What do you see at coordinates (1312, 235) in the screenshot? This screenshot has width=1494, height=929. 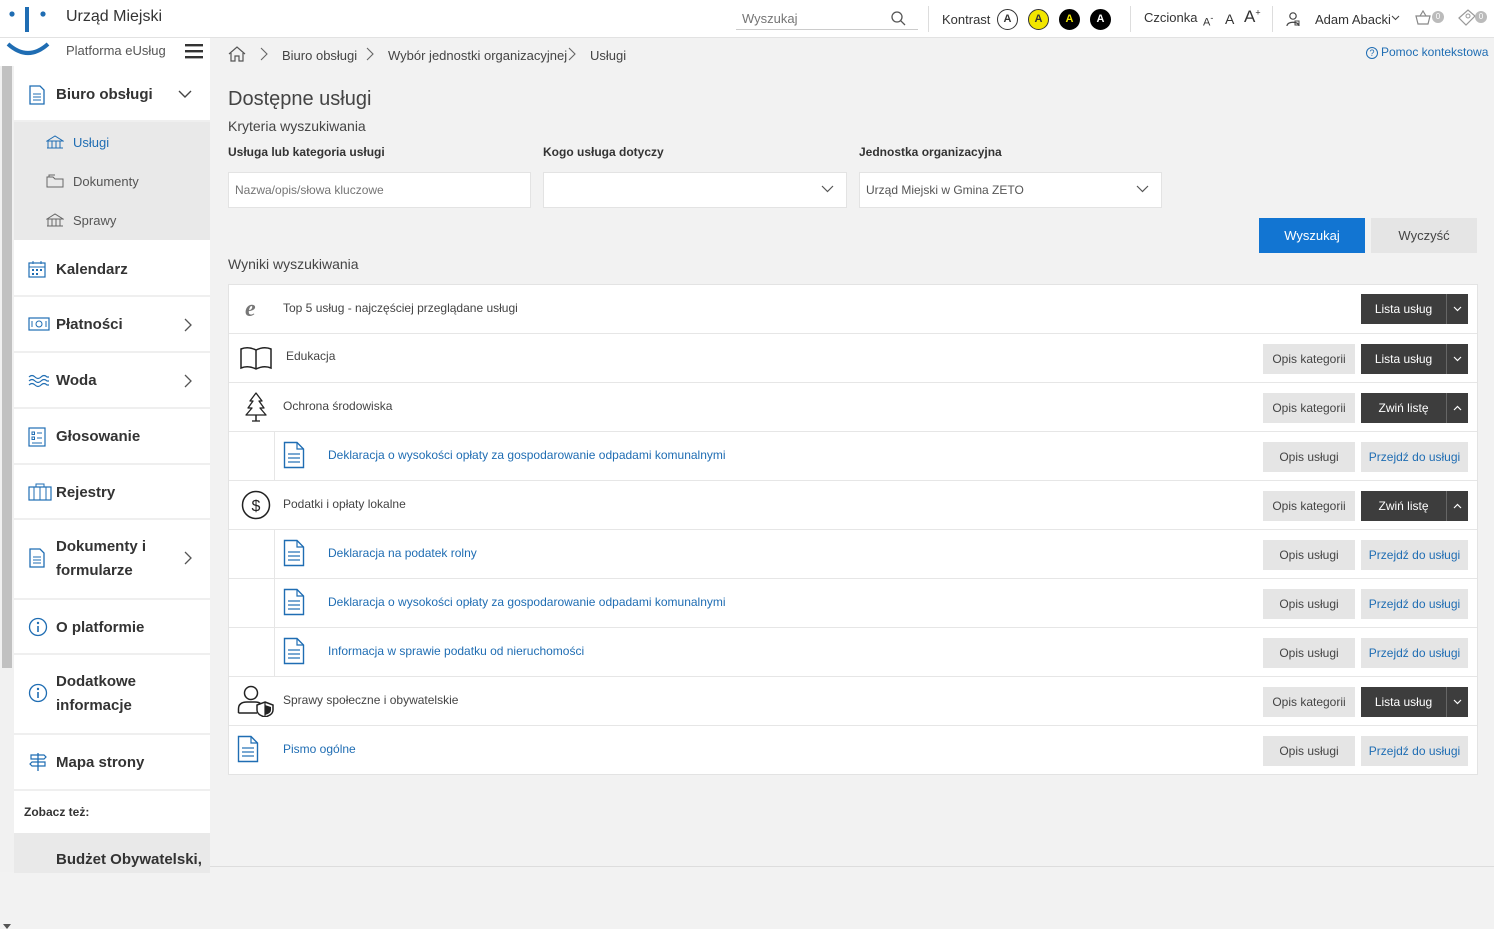 I see `search-button: Wyszukaj` at bounding box center [1312, 235].